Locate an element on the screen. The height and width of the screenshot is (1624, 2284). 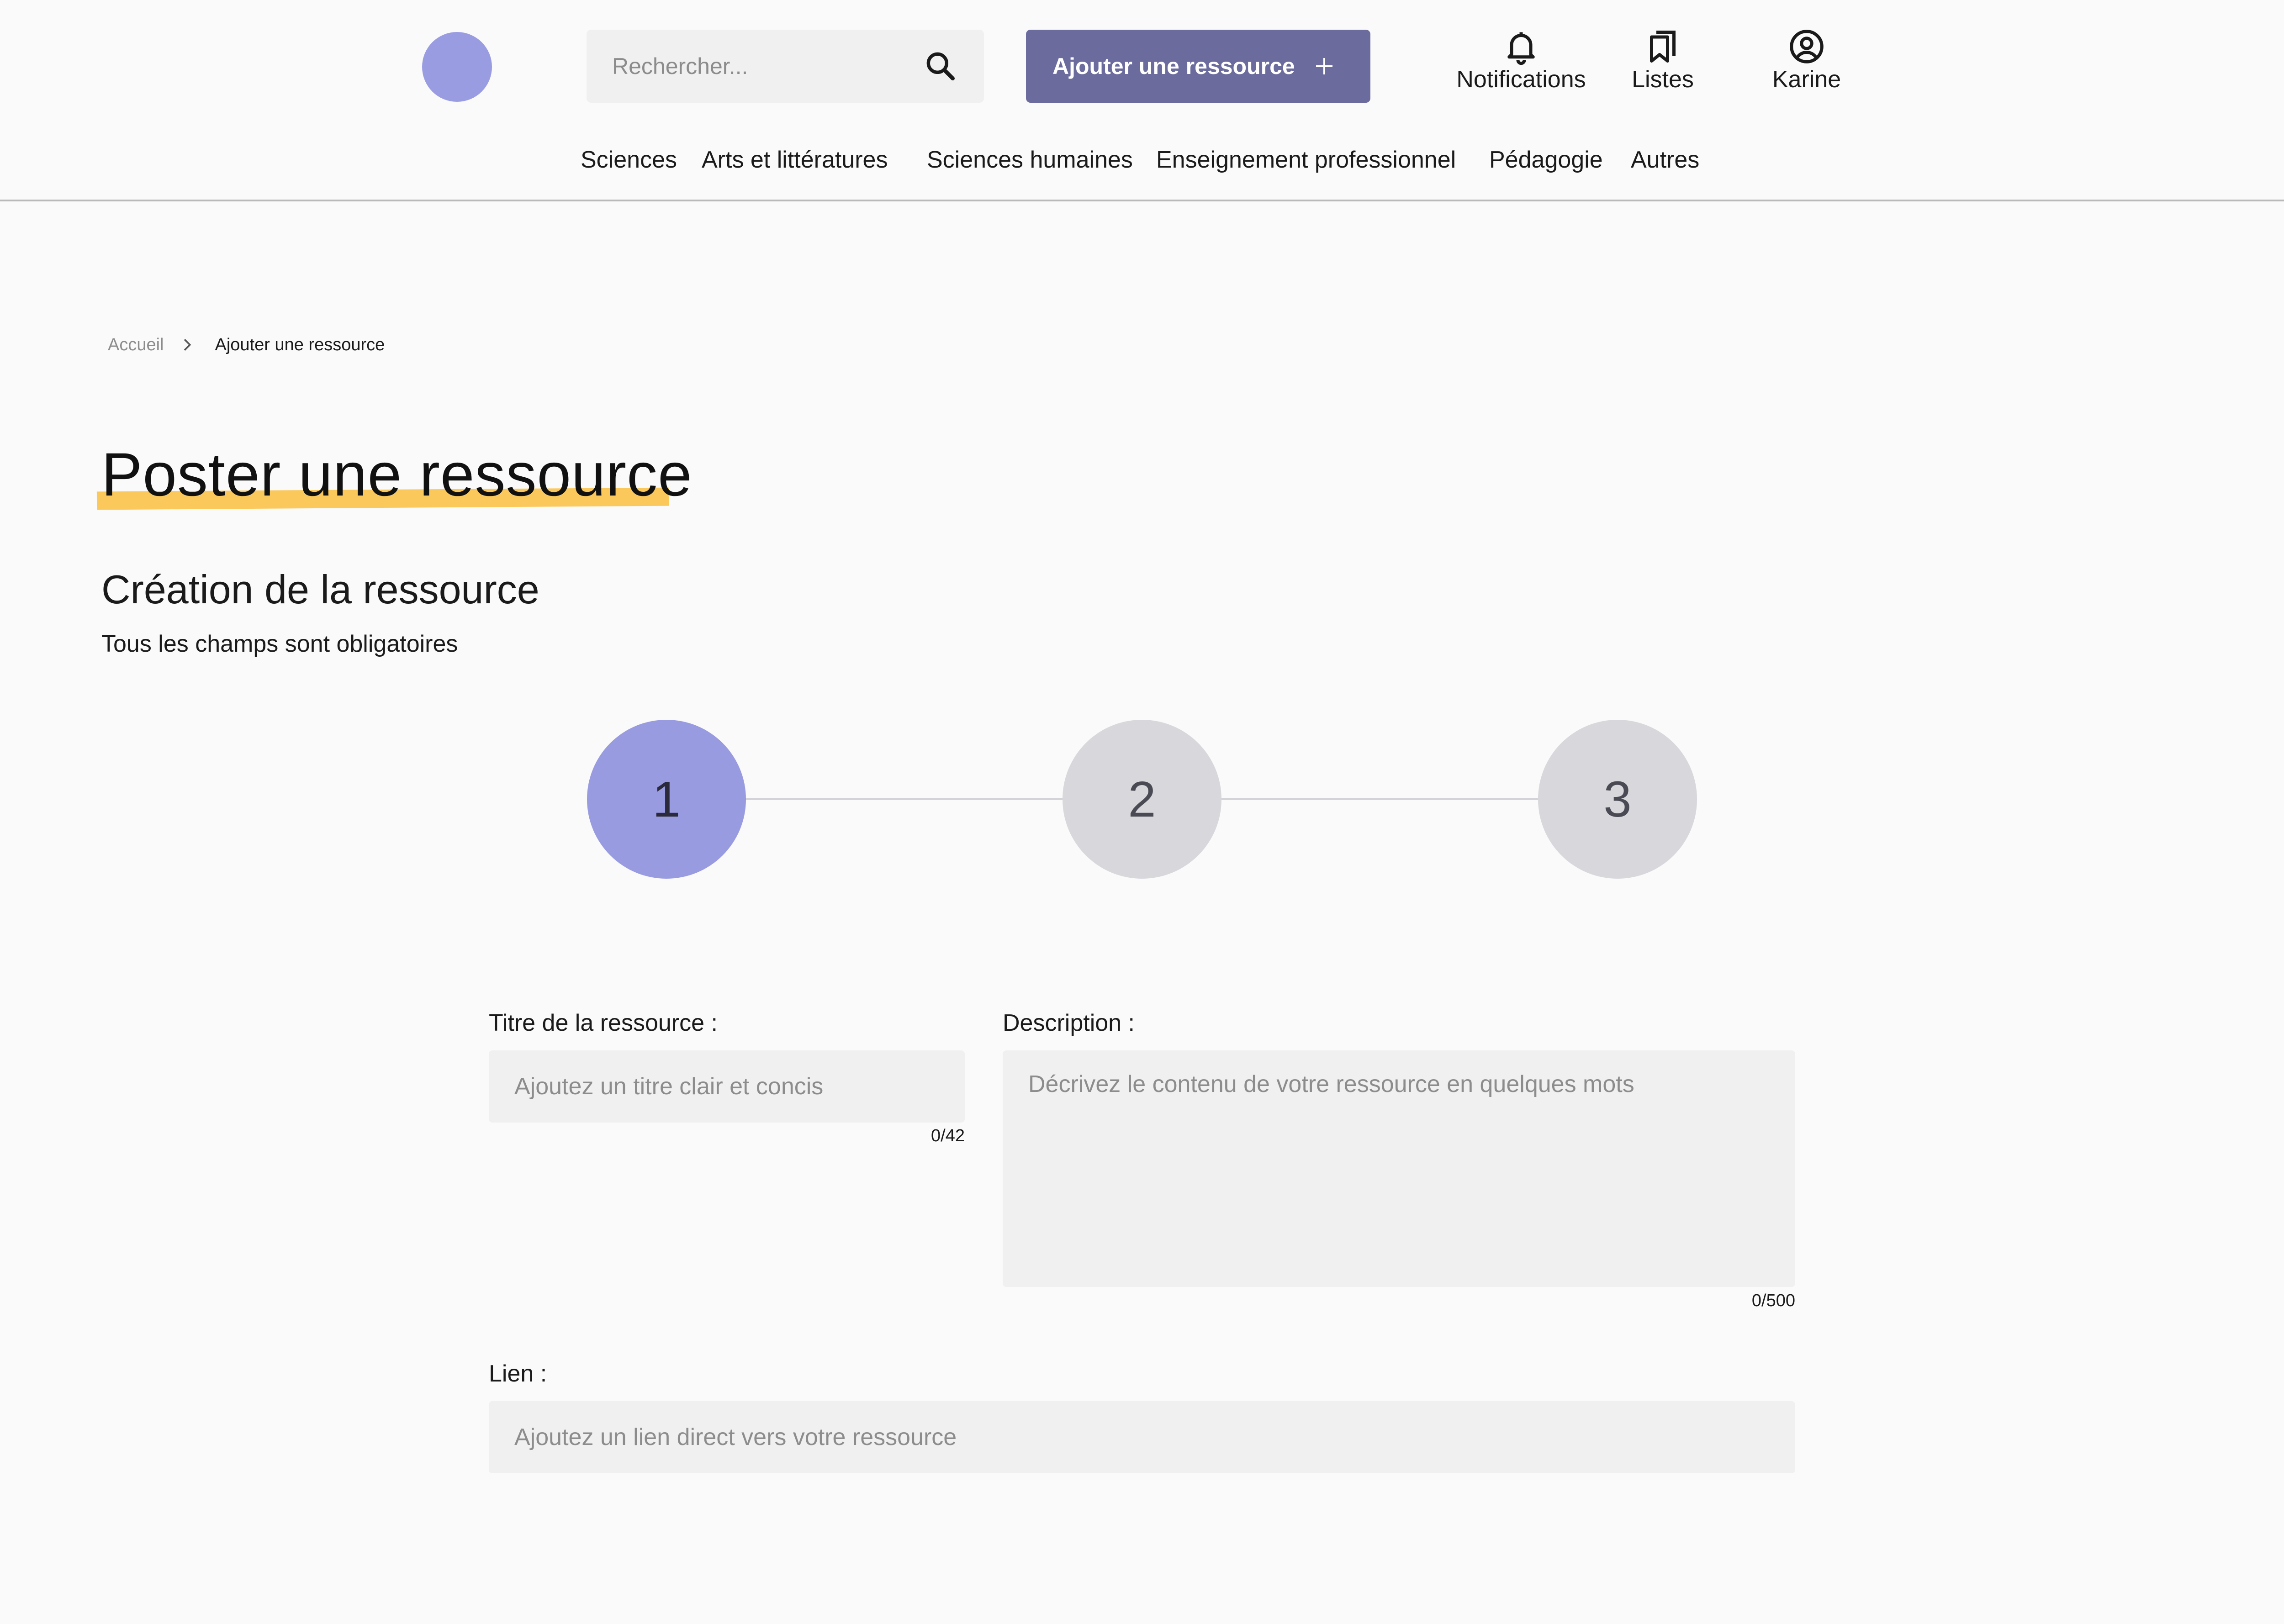
section-title: Création de la ressource is located at coordinates (320, 590).